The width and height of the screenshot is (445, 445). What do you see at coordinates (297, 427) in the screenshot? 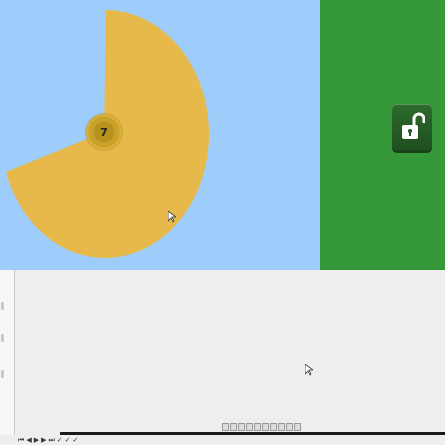
I see `tool-10-icon` at bounding box center [297, 427].